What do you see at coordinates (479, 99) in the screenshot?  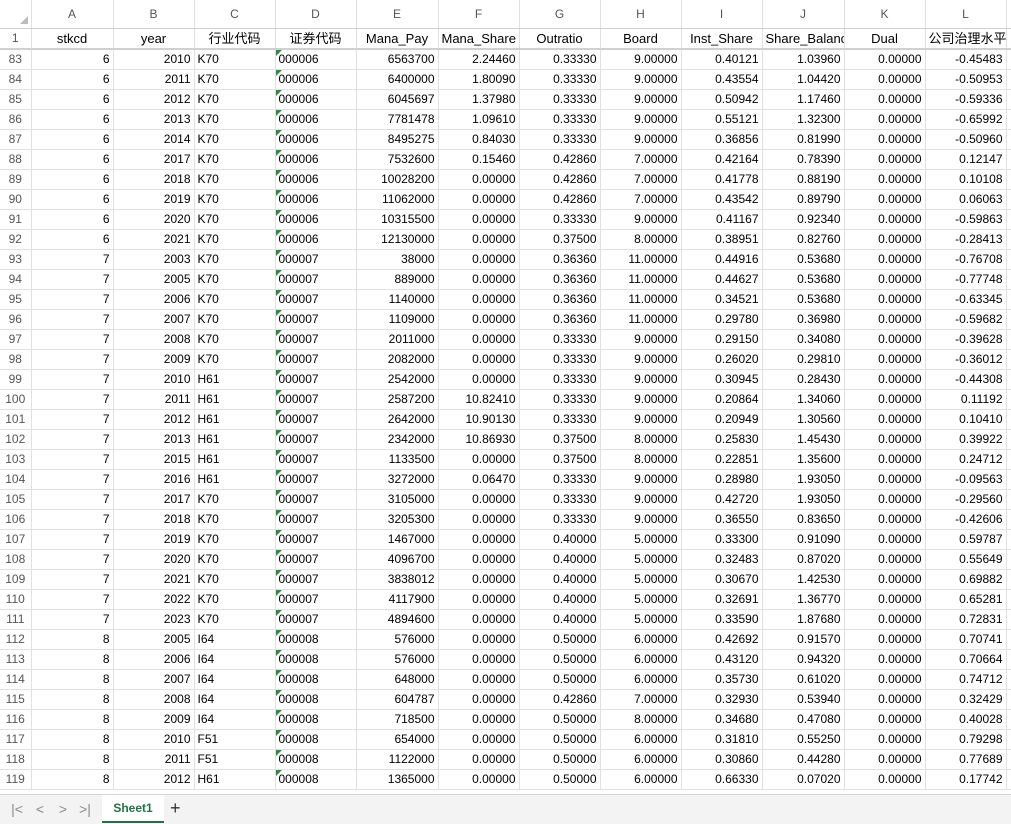 I see `data-cell: 1.37980` at bounding box center [479, 99].